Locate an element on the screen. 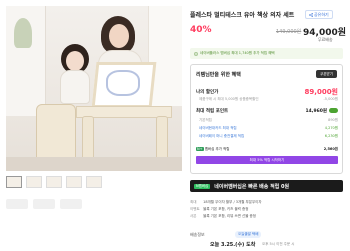 This screenshot has height=251, width=350. delivery-label: 배송정보 is located at coordinates (197, 234).